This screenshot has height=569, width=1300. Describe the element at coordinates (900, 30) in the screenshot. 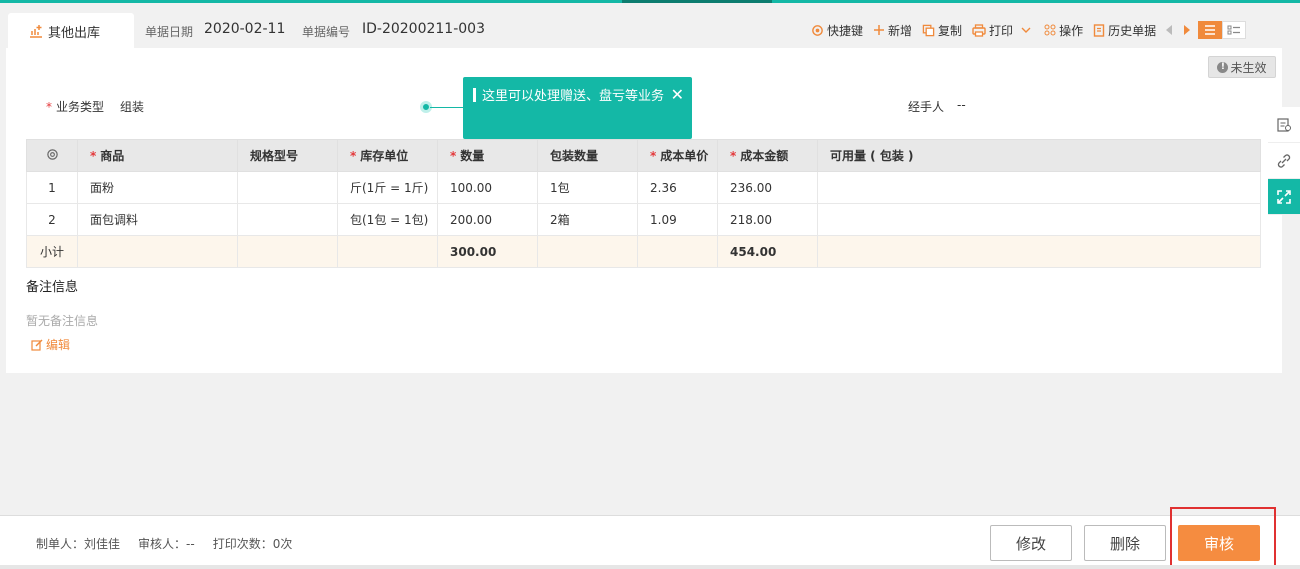

I see `add-label: 新增` at that location.